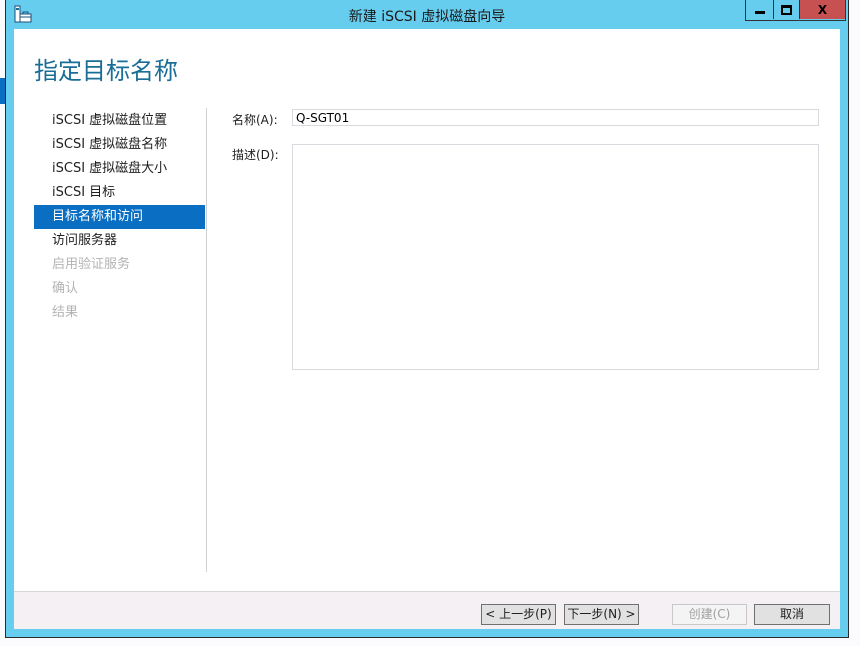 This screenshot has height=646, width=860. I want to click on nav-step-disk-location: iSCSI 虚拟磁盘位置, so click(119, 121).